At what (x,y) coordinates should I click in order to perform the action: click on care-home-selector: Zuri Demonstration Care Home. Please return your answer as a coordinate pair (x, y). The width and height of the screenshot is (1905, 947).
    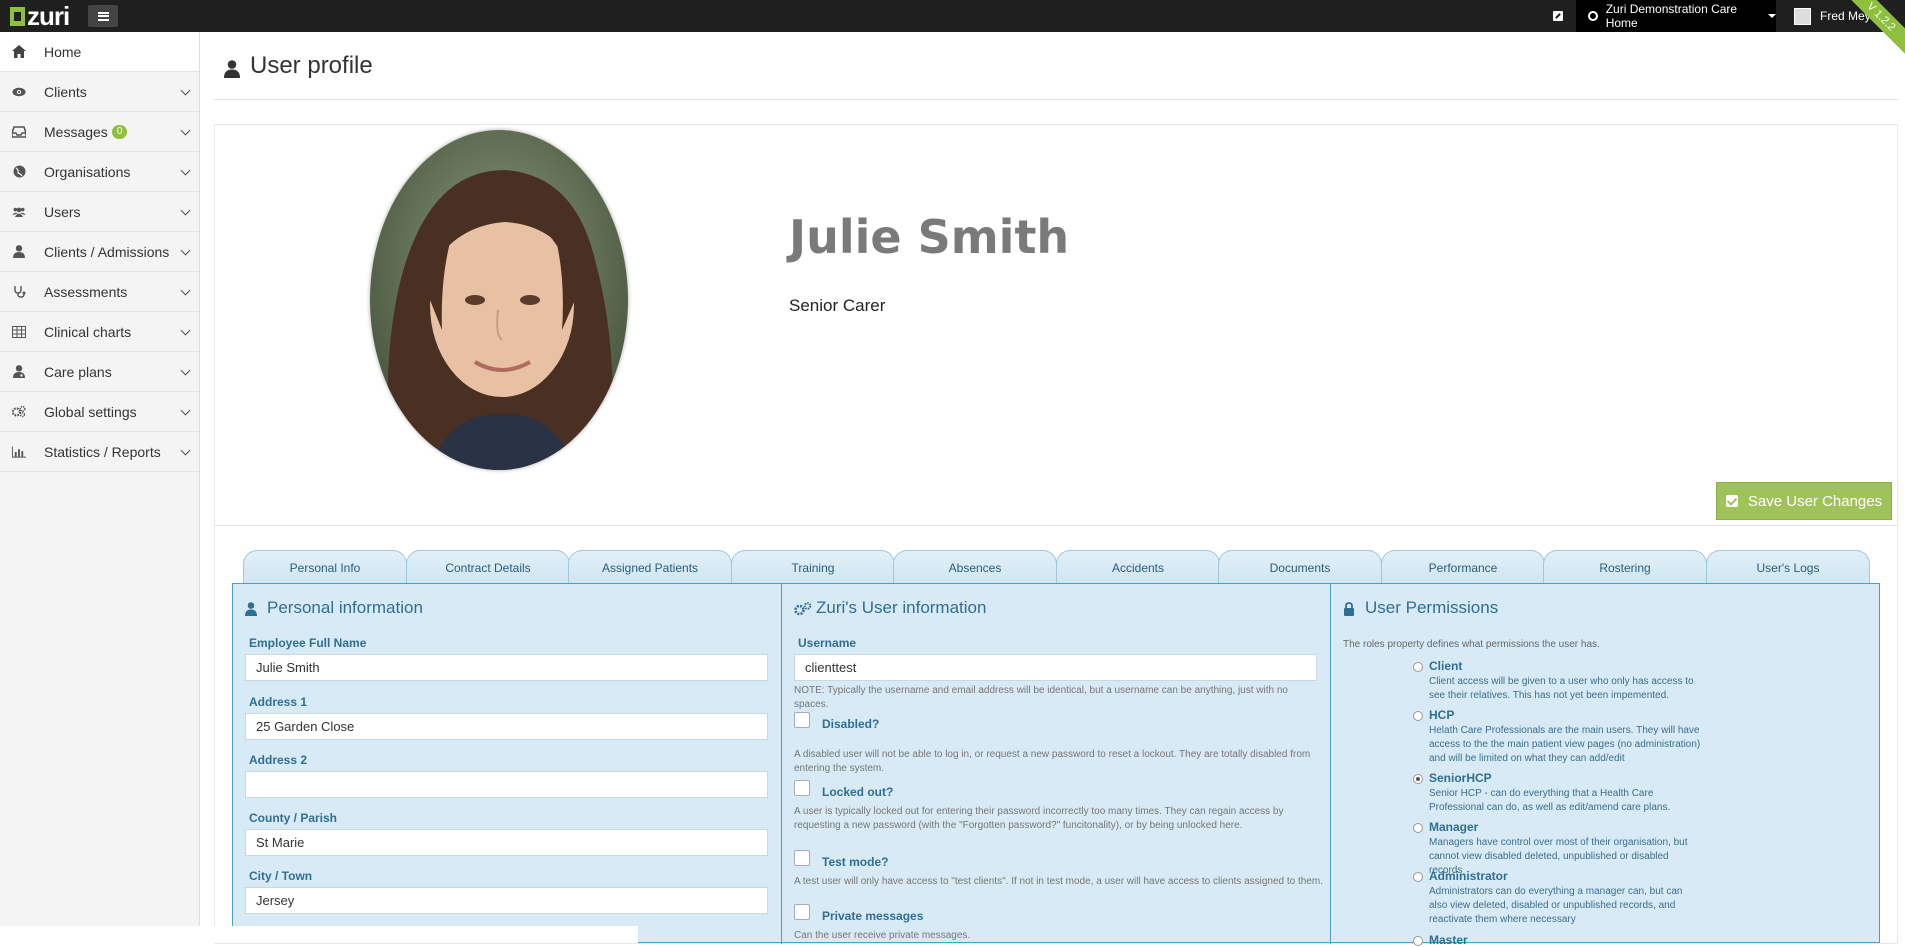
    Looking at the image, I should click on (1676, 16).